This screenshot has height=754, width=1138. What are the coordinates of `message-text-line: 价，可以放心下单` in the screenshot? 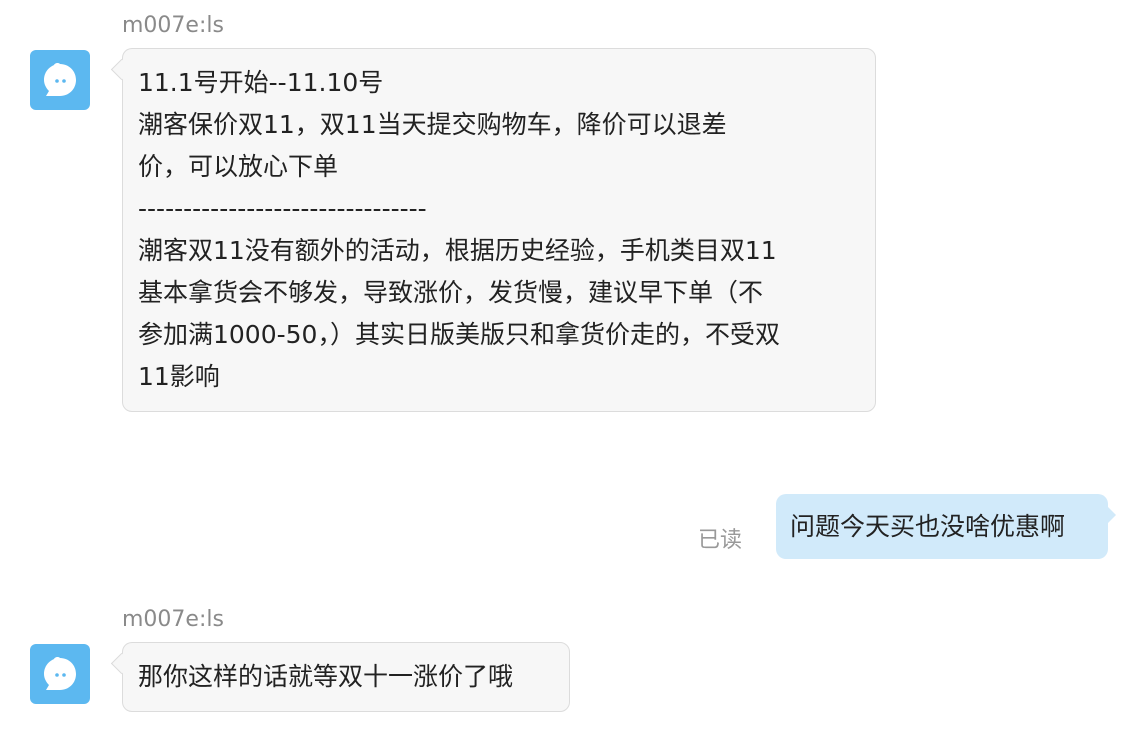 It's located at (238, 166).